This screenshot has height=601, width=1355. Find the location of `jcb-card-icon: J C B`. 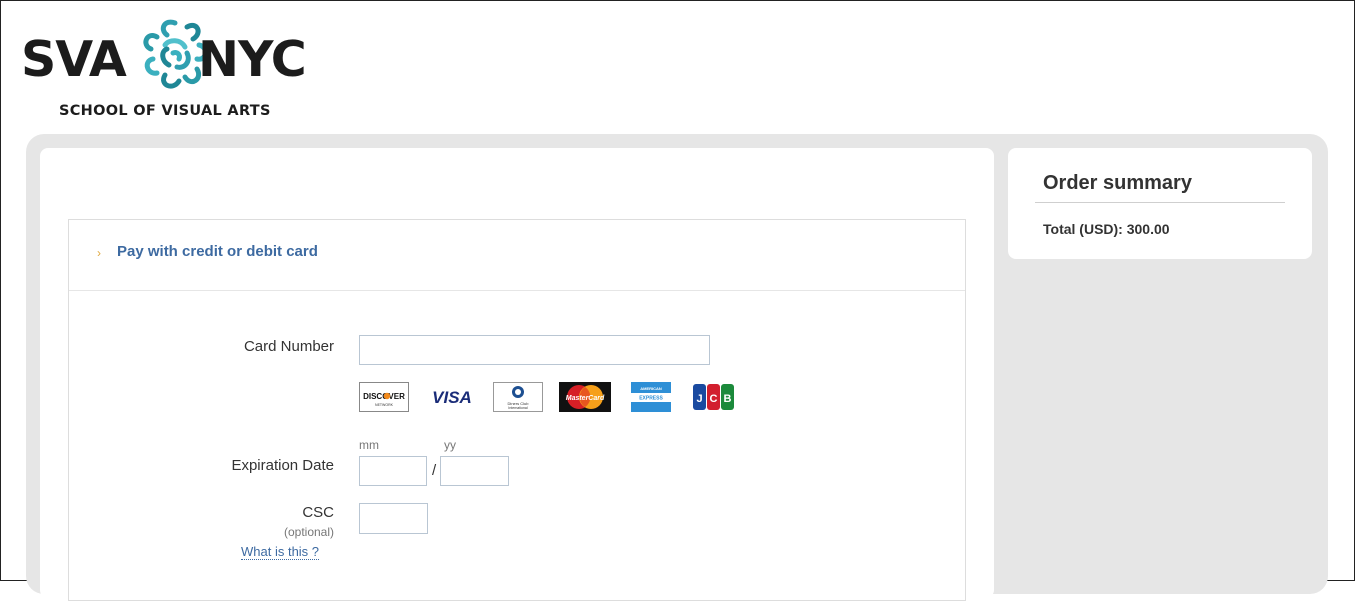

jcb-card-icon: J C B is located at coordinates (713, 397).